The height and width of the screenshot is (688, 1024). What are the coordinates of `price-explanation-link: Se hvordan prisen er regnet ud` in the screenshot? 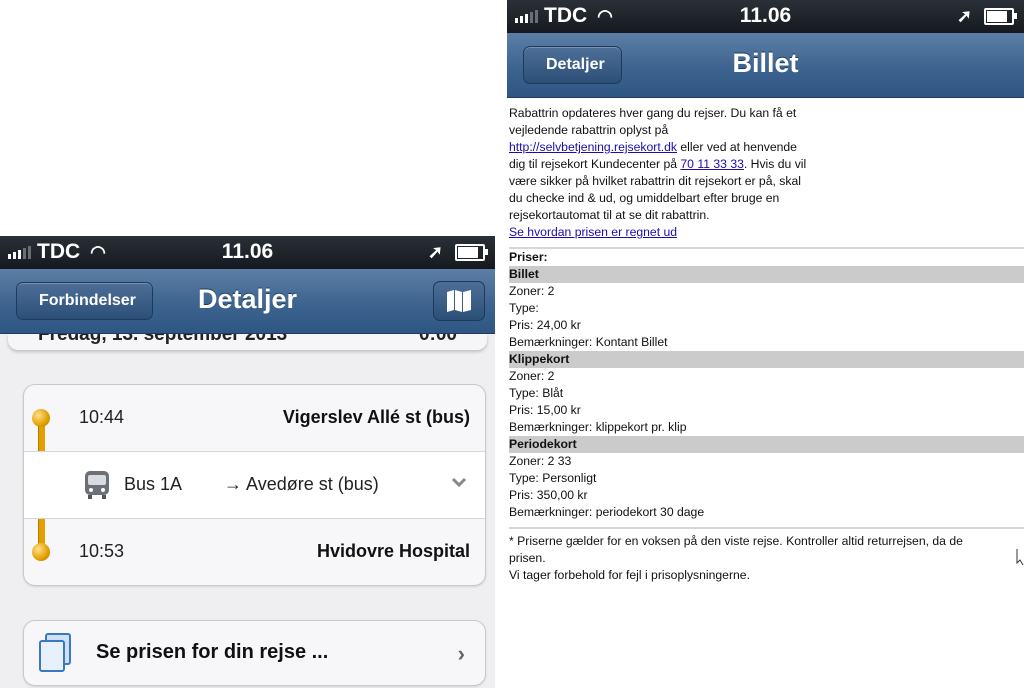 It's located at (593, 232).